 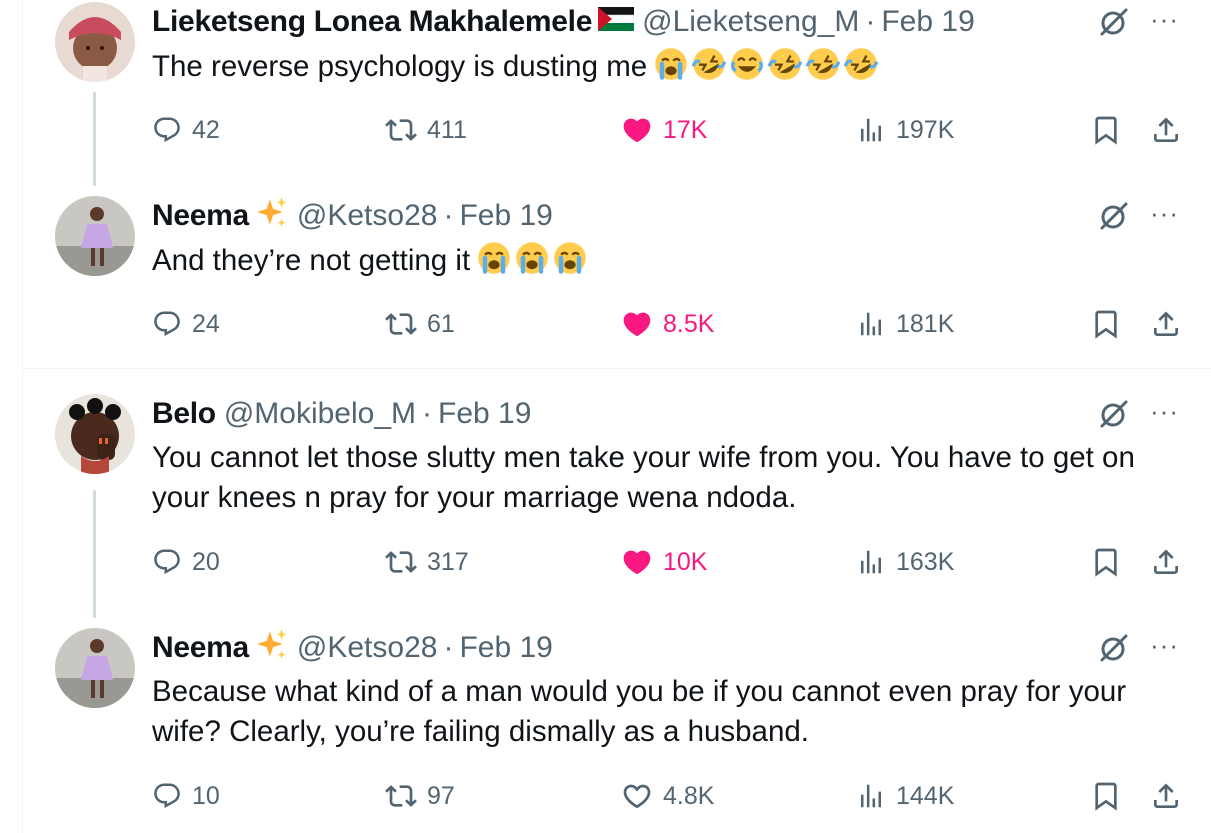 What do you see at coordinates (186, 130) in the screenshot?
I see `reply-button: 42` at bounding box center [186, 130].